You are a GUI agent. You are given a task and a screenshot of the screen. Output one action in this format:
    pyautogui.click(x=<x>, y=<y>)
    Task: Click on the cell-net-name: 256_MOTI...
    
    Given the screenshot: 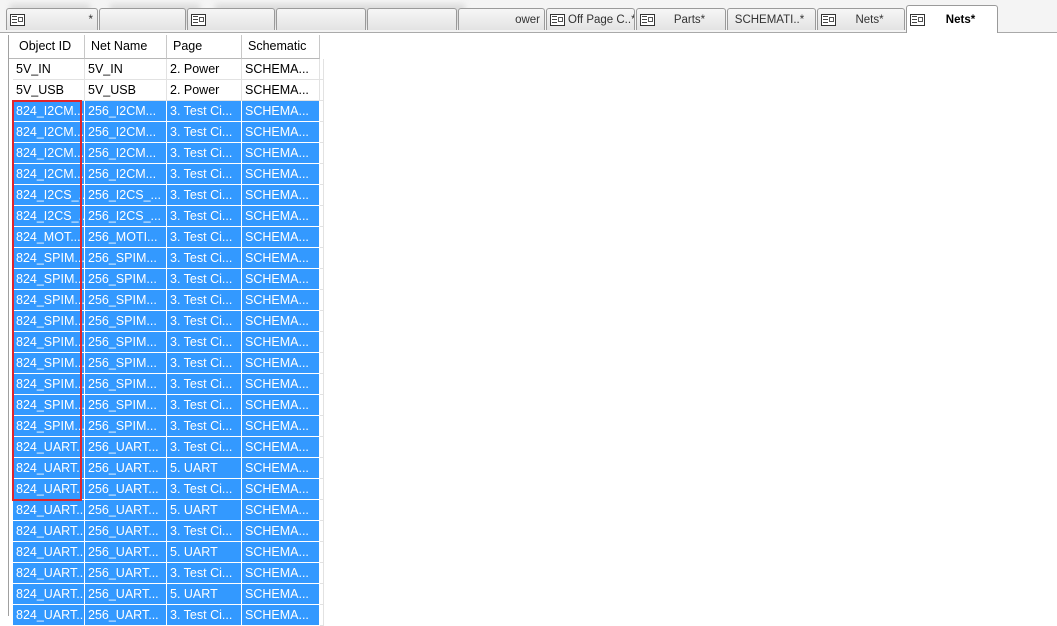 What is the action you would take?
    pyautogui.click(x=126, y=237)
    